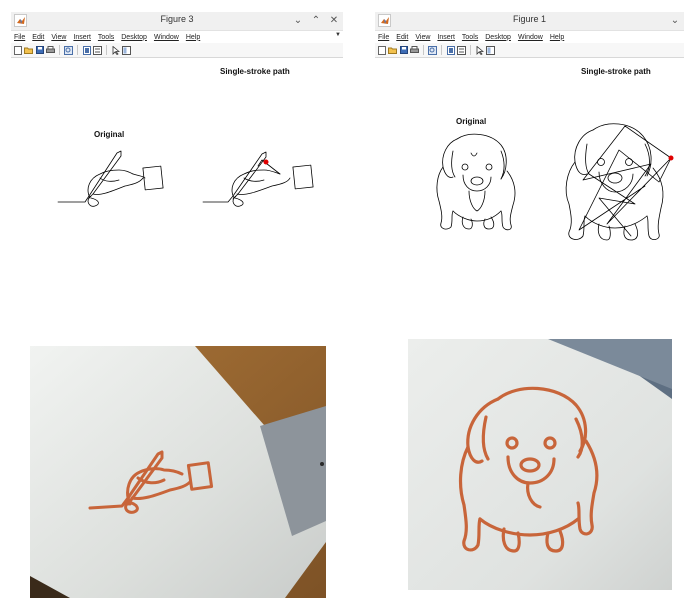 This screenshot has height=609, width=684. Describe the element at coordinates (619, 182) in the screenshot. I see `single-stroke-puppy-path` at that location.